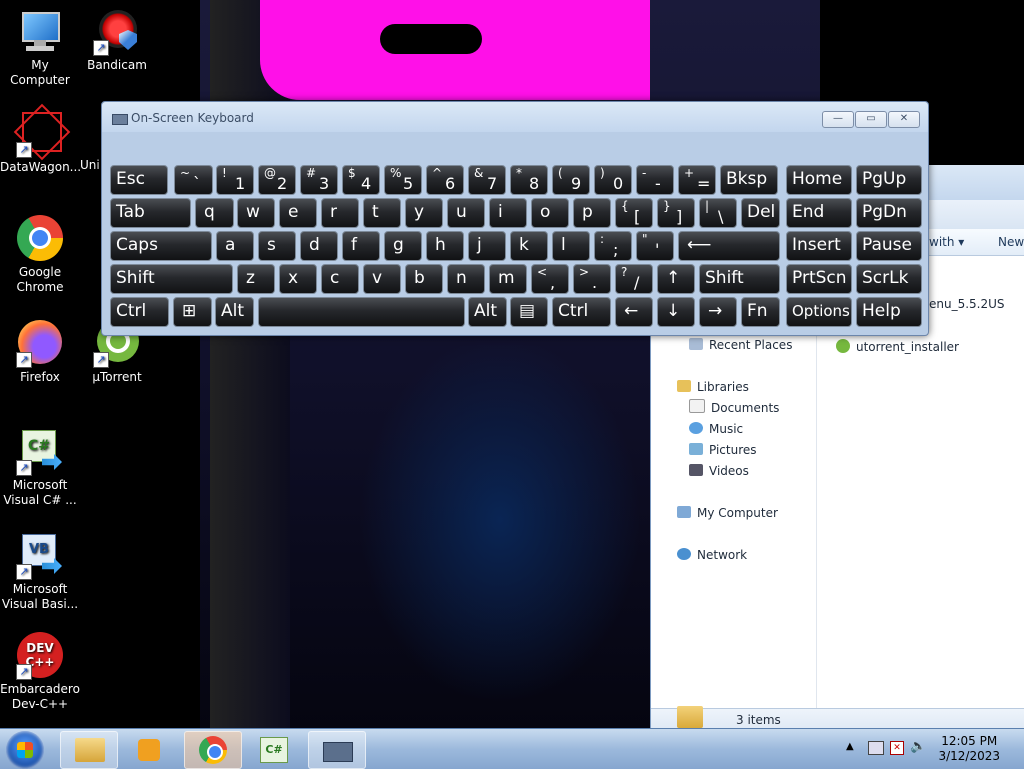 The width and height of the screenshot is (1024, 769). I want to click on key-6: ^ 6, so click(445, 180).